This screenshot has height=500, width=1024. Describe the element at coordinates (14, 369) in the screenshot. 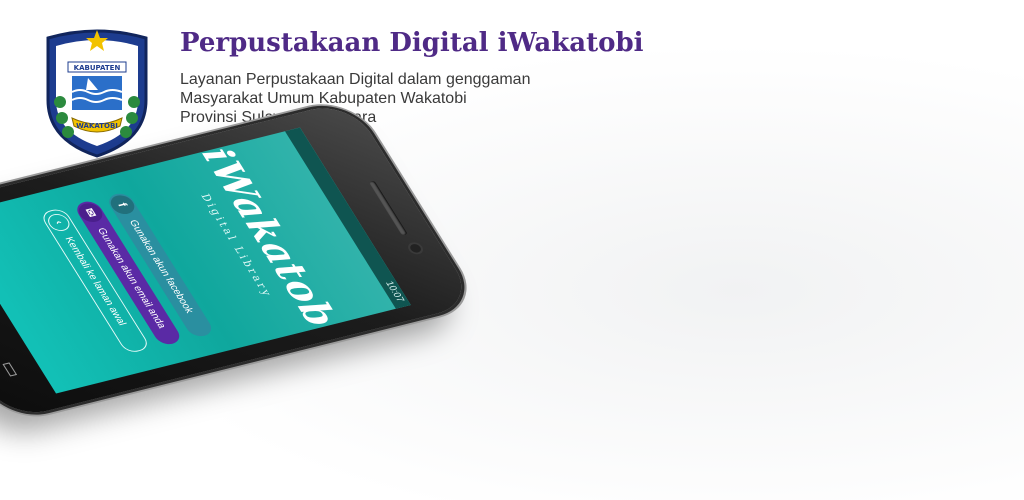

I see `nav-recent-apps-icon: ▭` at that location.